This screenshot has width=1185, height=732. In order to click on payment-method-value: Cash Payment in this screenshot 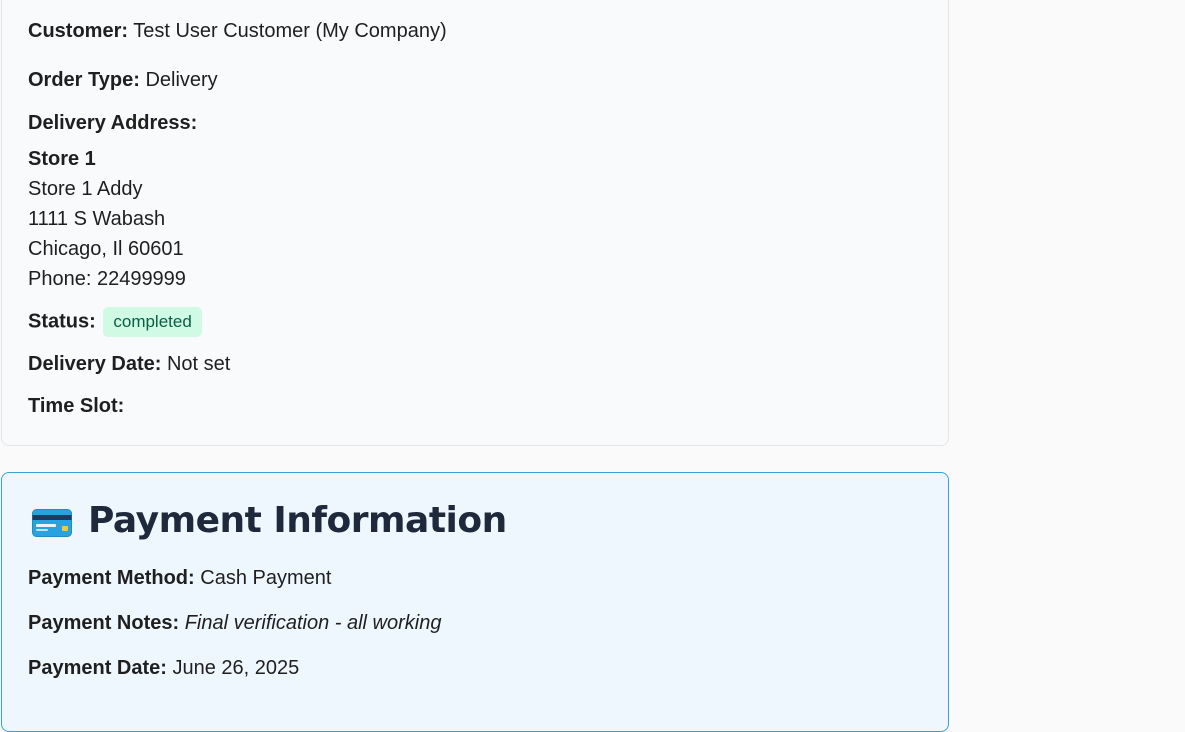, I will do `click(266, 578)`.